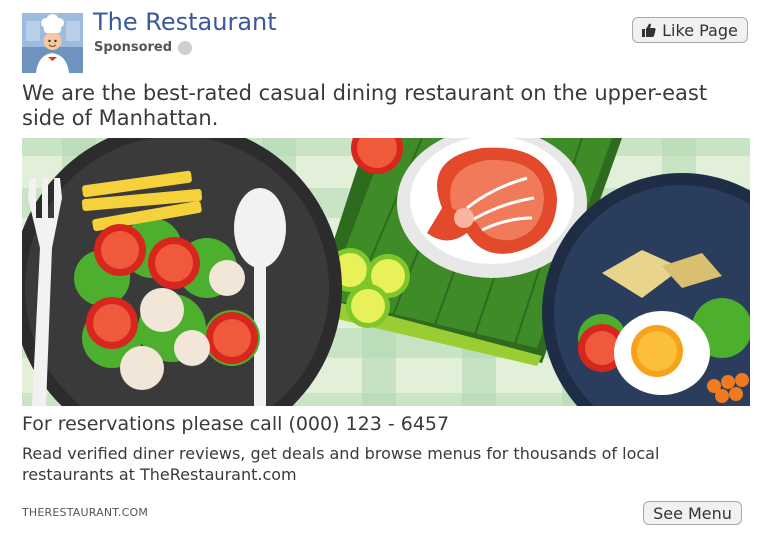 The height and width of the screenshot is (533, 768). What do you see at coordinates (133, 47) in the screenshot?
I see `sponsored-label: Sponsored` at bounding box center [133, 47].